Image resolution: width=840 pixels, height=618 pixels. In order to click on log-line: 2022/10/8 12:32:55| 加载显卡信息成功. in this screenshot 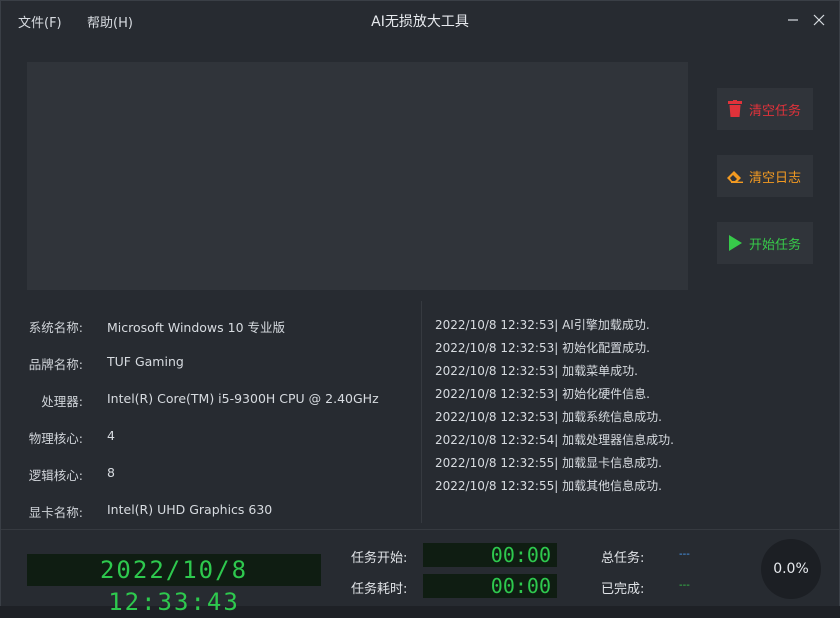, I will do `click(548, 463)`.